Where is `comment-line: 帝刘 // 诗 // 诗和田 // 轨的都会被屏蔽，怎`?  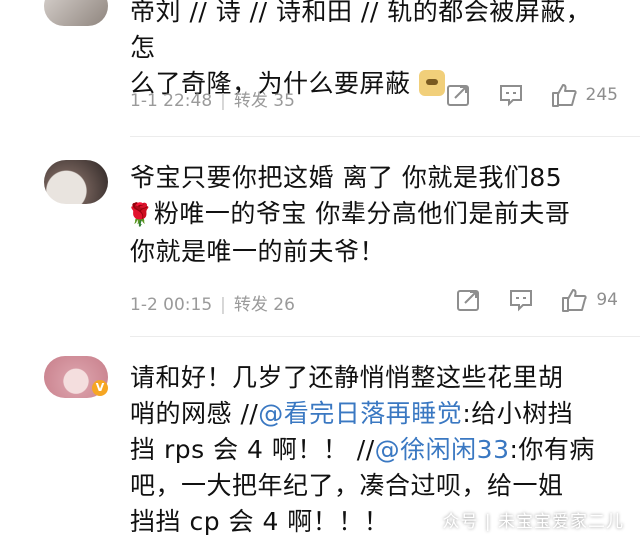 comment-line: 帝刘 // 诗 // 诗和田 // 轨的都会被屏蔽，怎 is located at coordinates (361, 31).